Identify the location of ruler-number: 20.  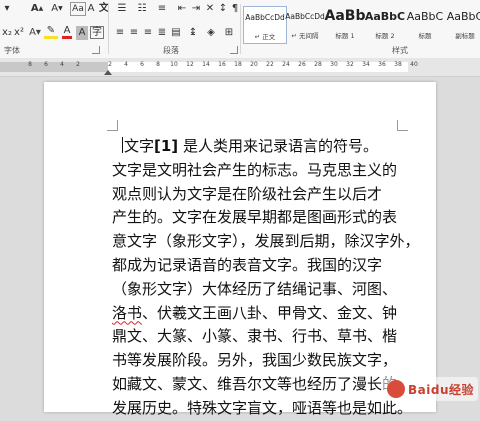
(254, 64).